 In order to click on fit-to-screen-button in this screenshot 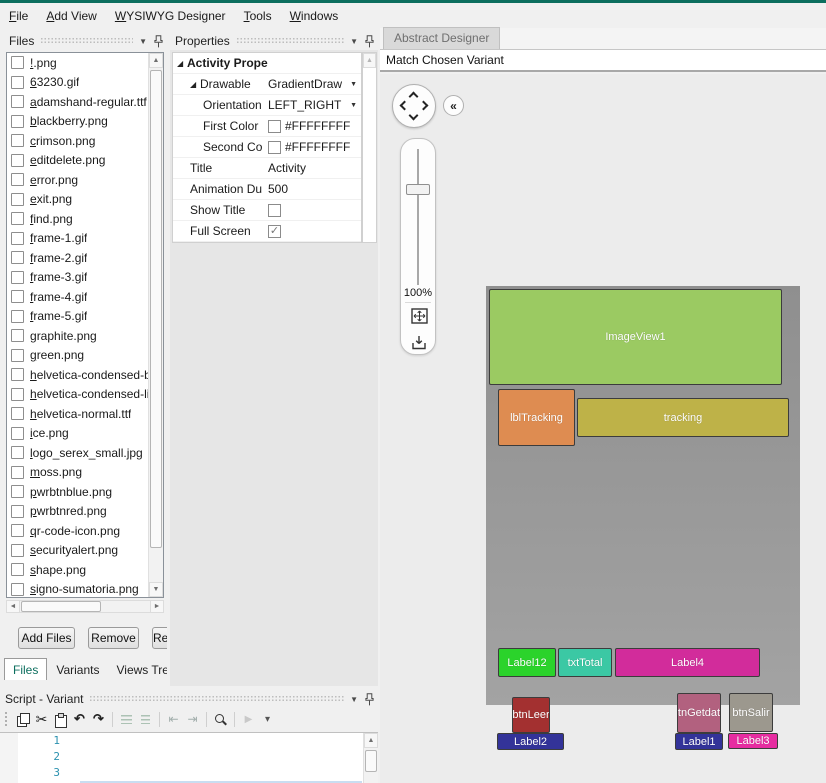, I will do `click(419, 316)`.